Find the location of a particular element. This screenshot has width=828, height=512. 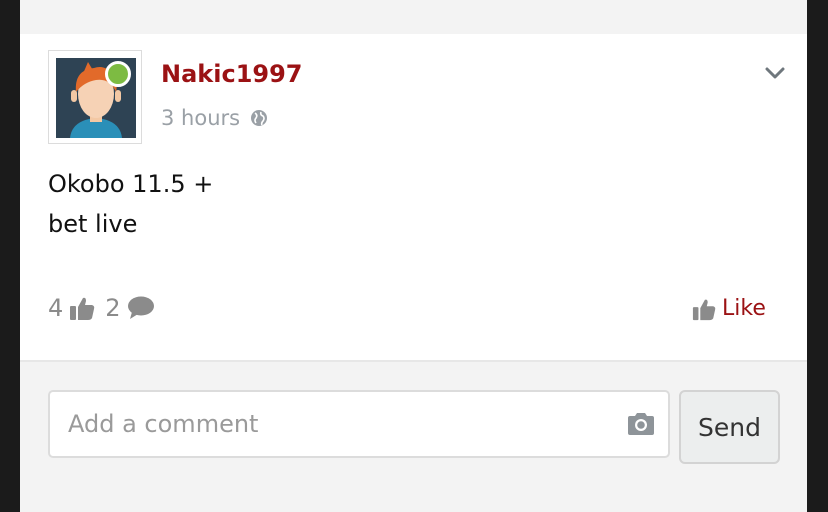

post-text-line: bet live is located at coordinates (93, 224).